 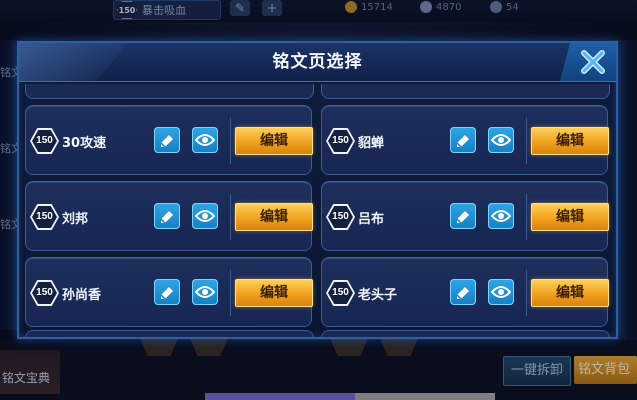 What do you see at coordinates (371, 219) in the screenshot?
I see `rune-page-name: 吕布` at bounding box center [371, 219].